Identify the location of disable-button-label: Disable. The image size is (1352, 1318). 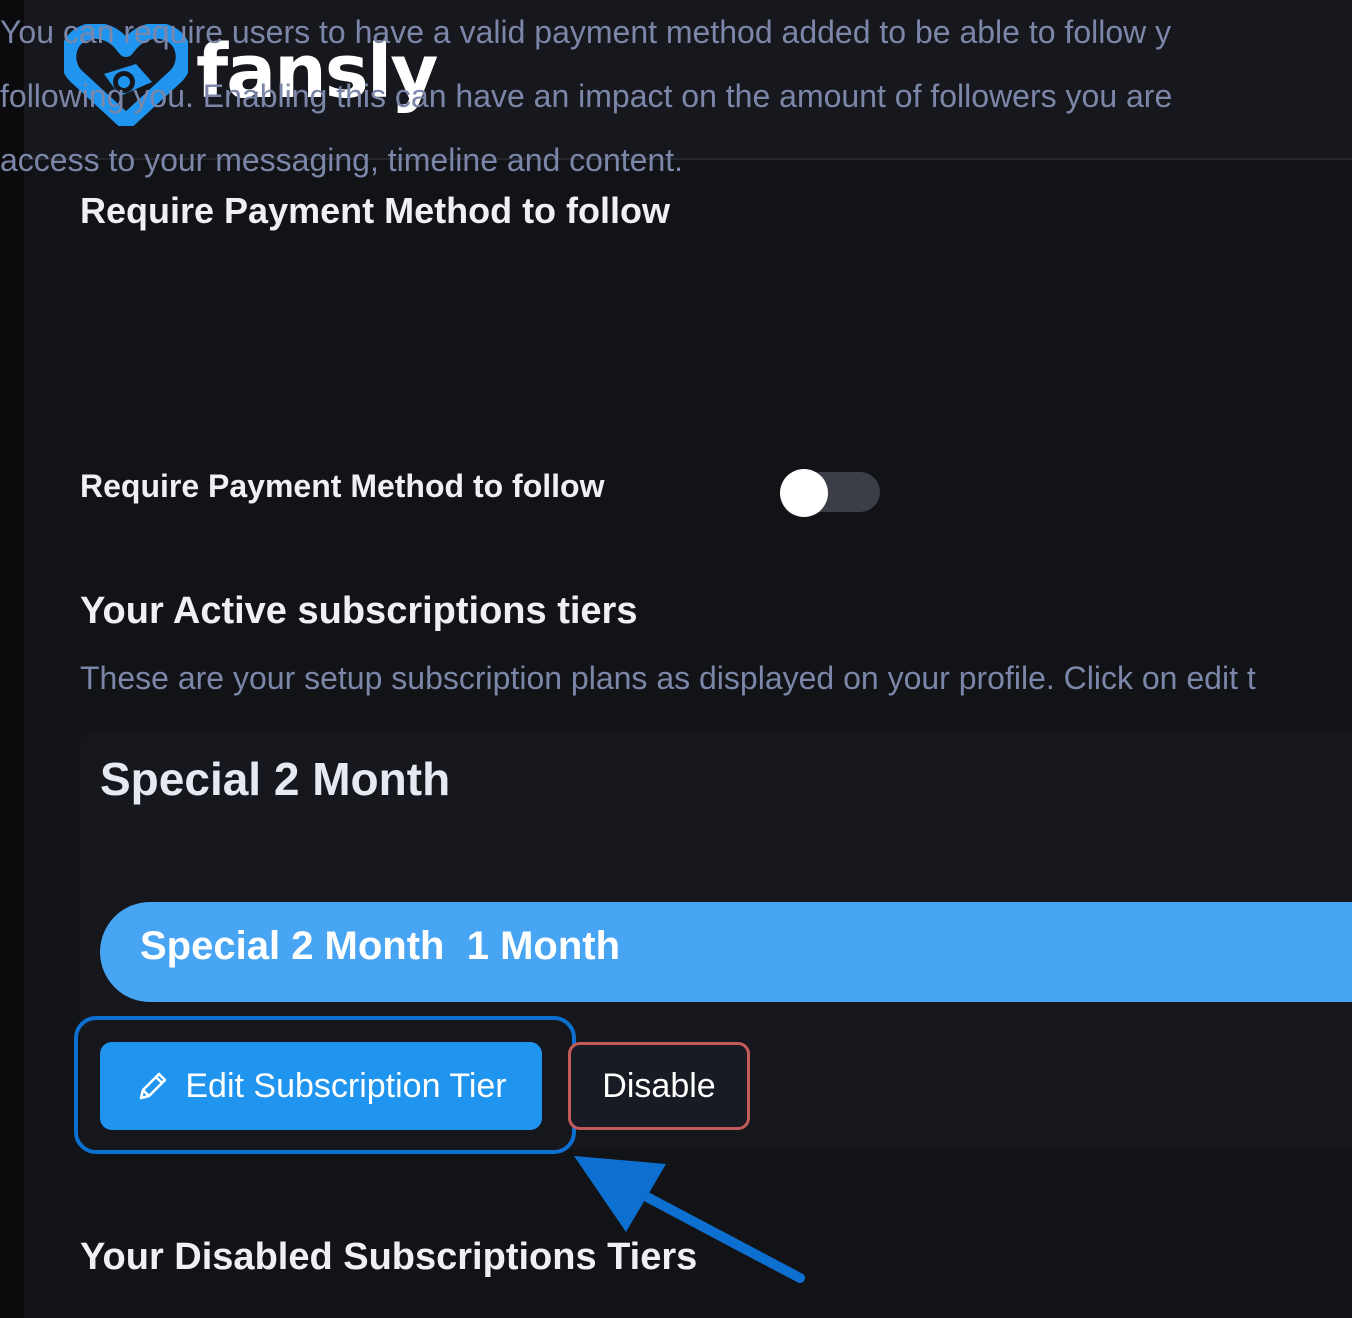
(659, 1085).